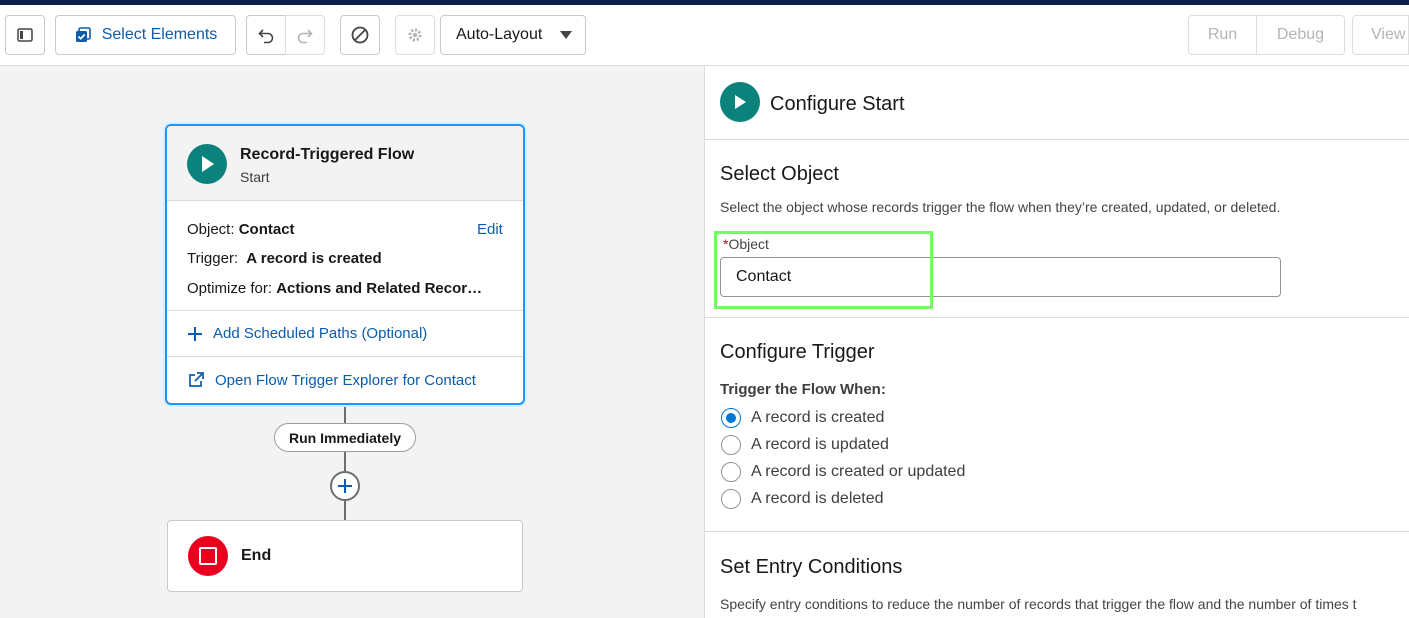  I want to click on start-node-title: Record-Triggered Flow, so click(327, 154).